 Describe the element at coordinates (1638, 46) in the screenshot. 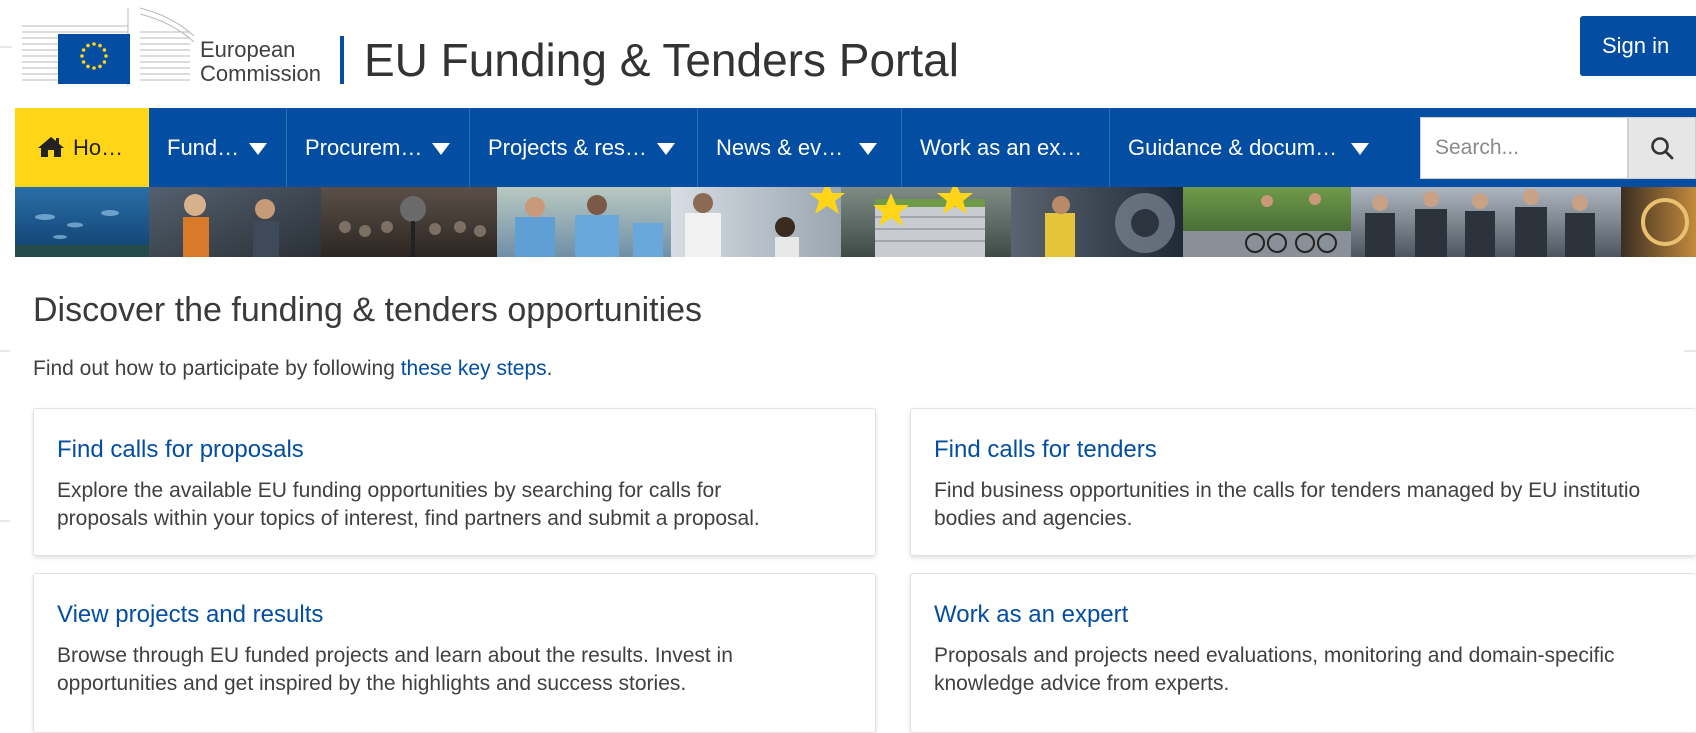

I see `sign-in-button: Sign in` at that location.